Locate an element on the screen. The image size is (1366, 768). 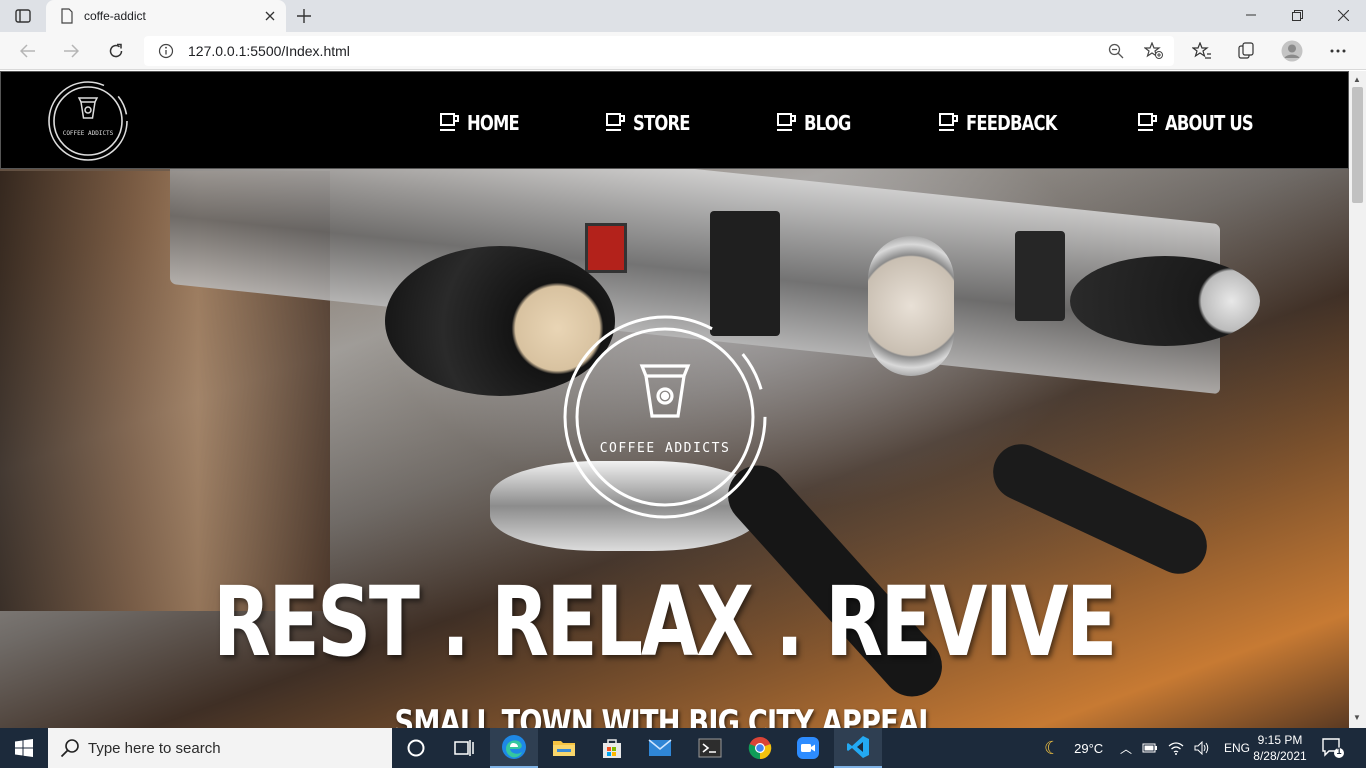
store-bag-icon is located at coordinates (612, 748).